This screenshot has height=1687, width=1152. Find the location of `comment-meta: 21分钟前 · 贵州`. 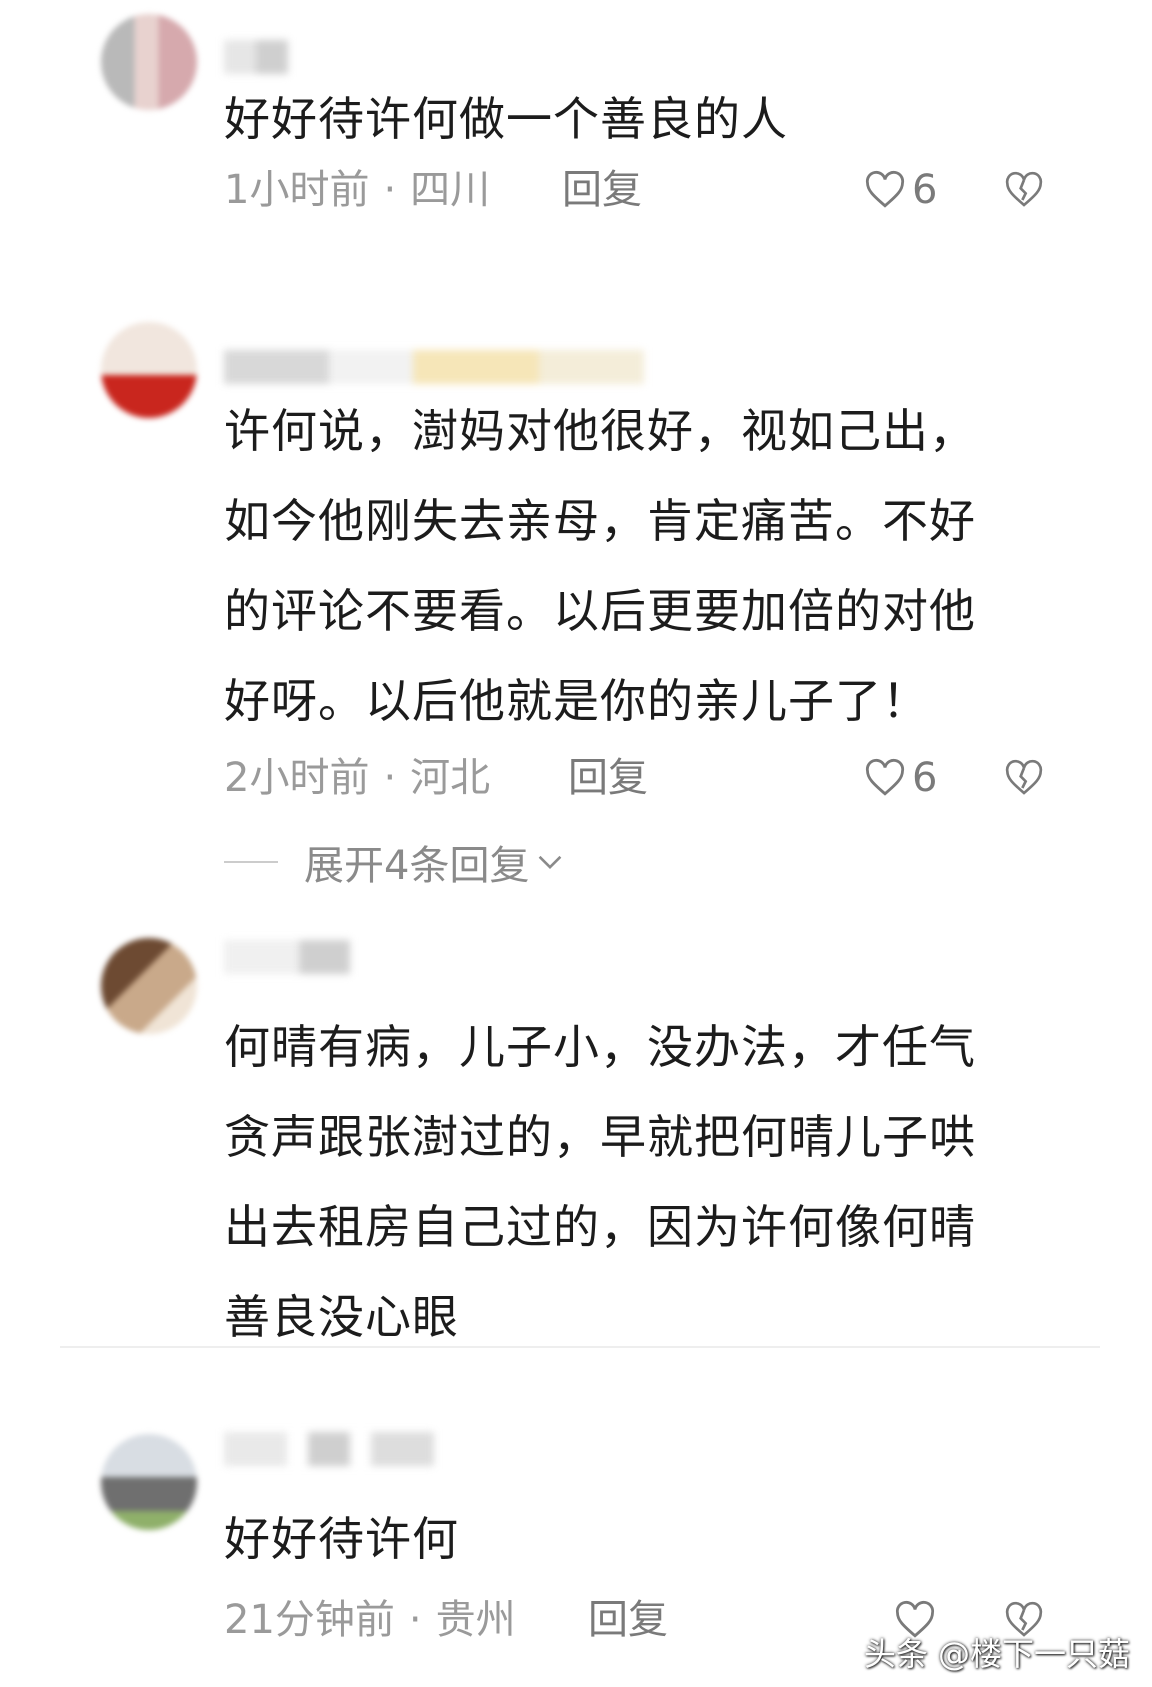

comment-meta: 21分钟前 · 贵州 is located at coordinates (370, 1620).